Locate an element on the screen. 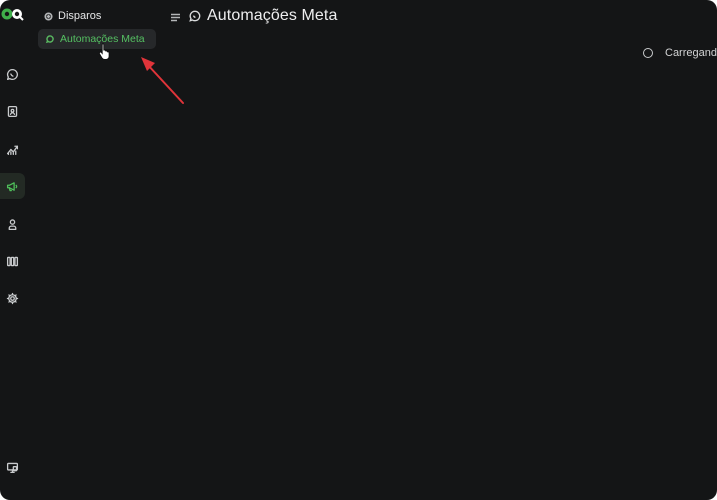 This screenshot has height=500, width=717. monitor-icon is located at coordinates (12, 467).